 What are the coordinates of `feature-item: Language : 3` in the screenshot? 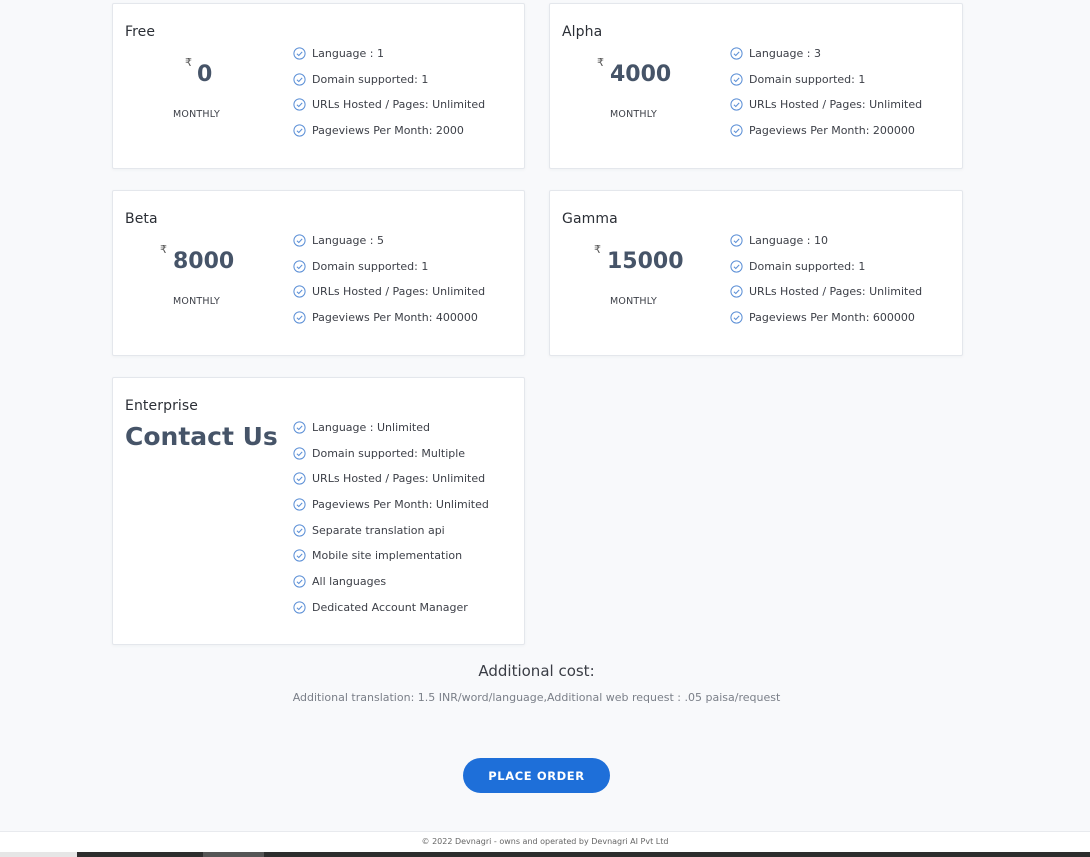 It's located at (826, 60).